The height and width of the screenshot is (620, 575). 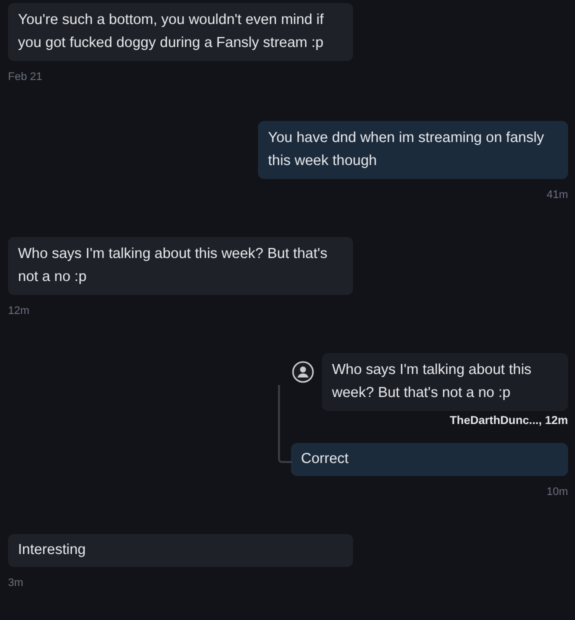 What do you see at coordinates (25, 77) in the screenshot?
I see `message-time: Feb 21` at bounding box center [25, 77].